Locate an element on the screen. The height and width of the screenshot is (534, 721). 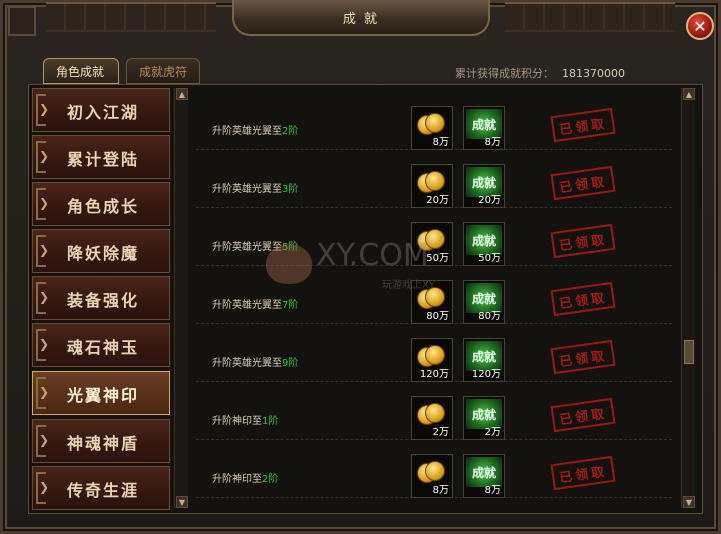
gold-amount: 80万 is located at coordinates (437, 316).